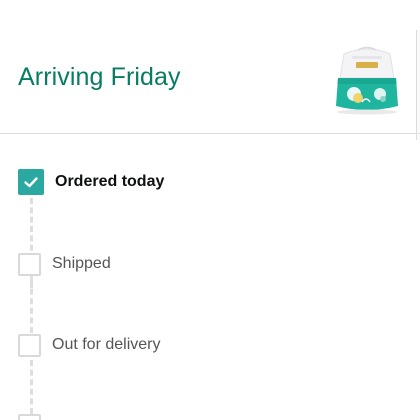 The height and width of the screenshot is (420, 420). I want to click on progress-step-ordered: Ordered today, so click(91, 182).